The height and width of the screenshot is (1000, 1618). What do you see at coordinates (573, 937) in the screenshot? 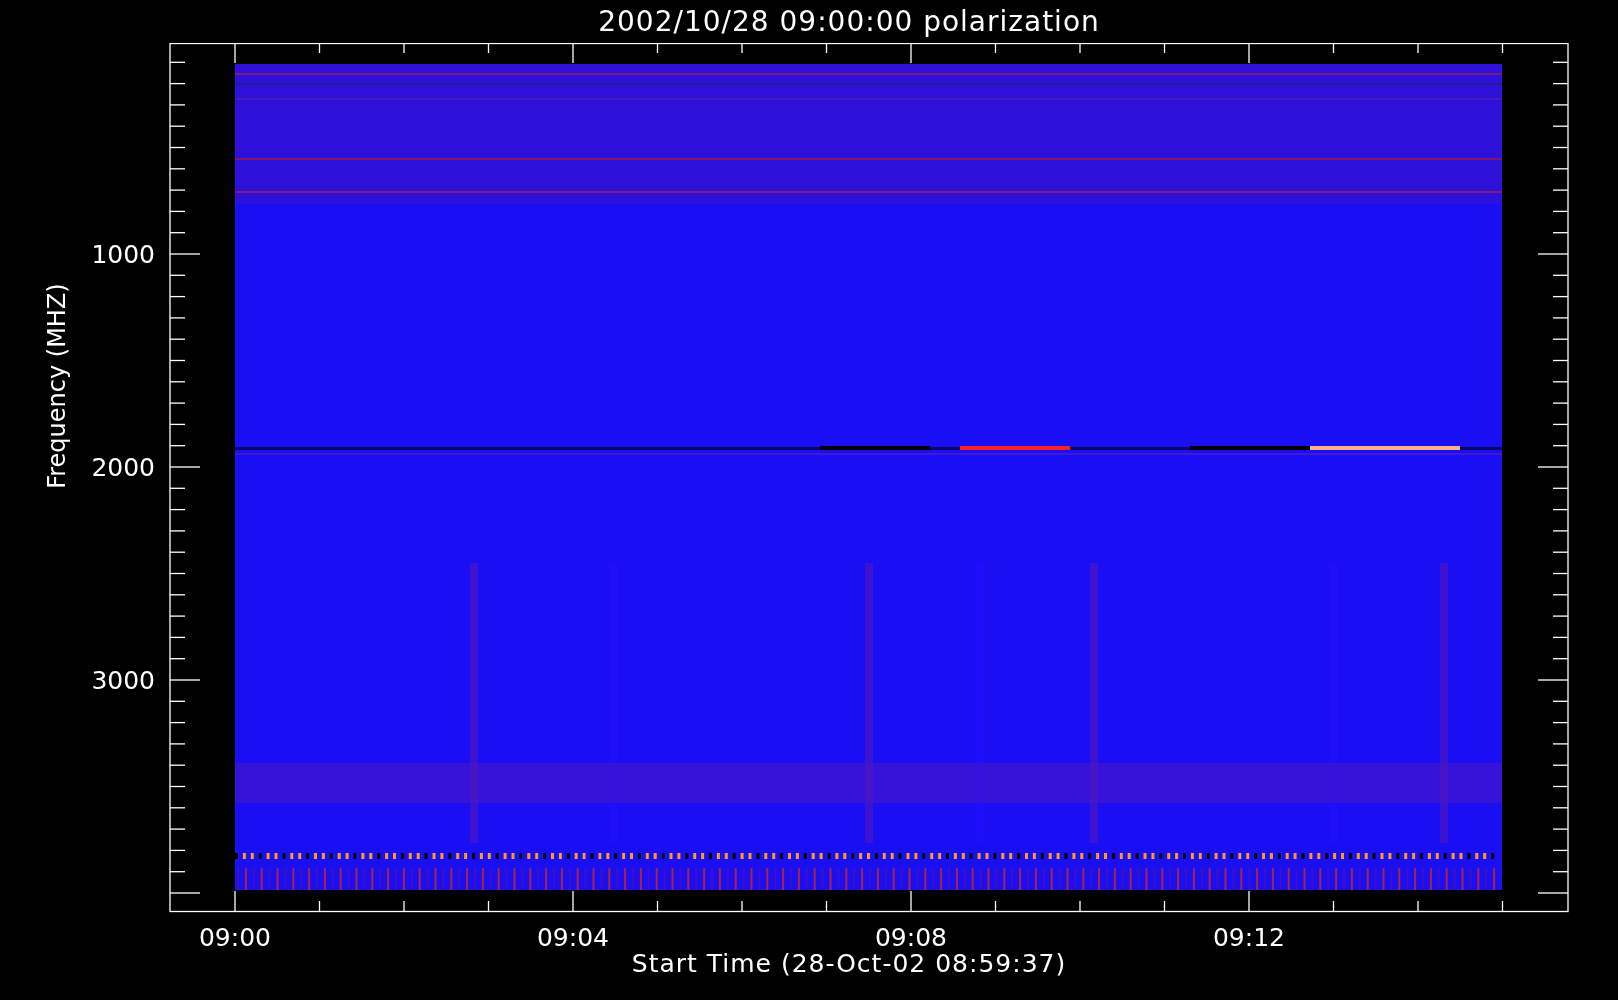
I see `x-tick-label: 09:04` at bounding box center [573, 937].